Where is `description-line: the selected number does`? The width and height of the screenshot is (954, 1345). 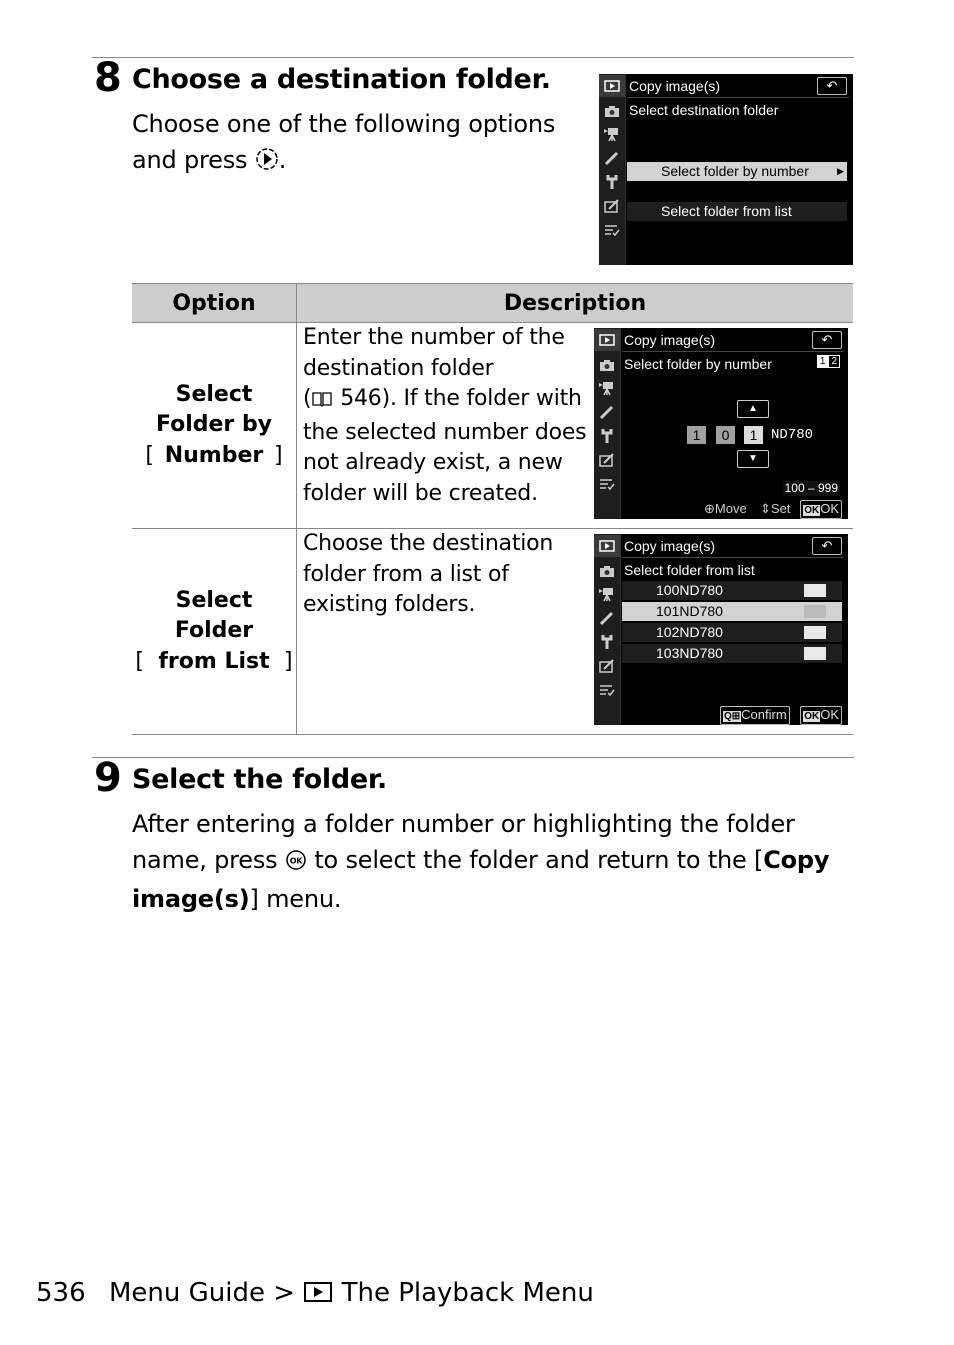
description-line: the selected number does is located at coordinates (445, 432).